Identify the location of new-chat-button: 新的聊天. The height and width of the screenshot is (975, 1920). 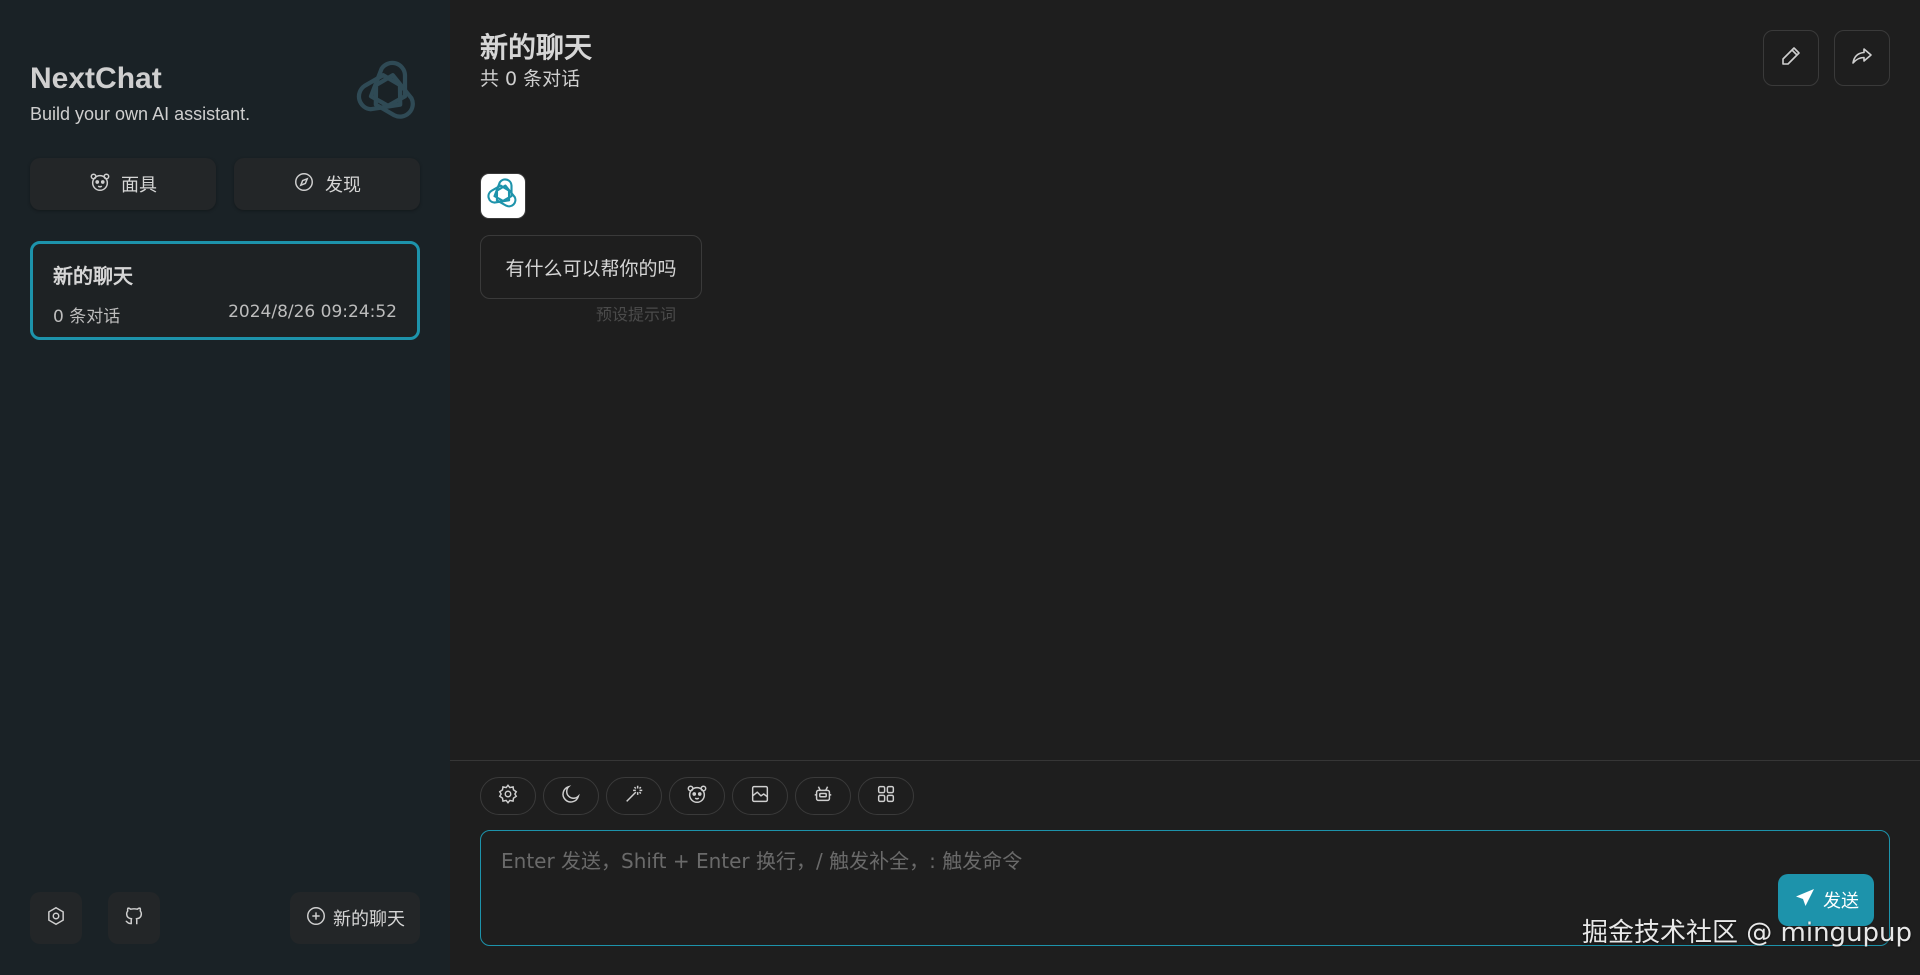
(355, 918).